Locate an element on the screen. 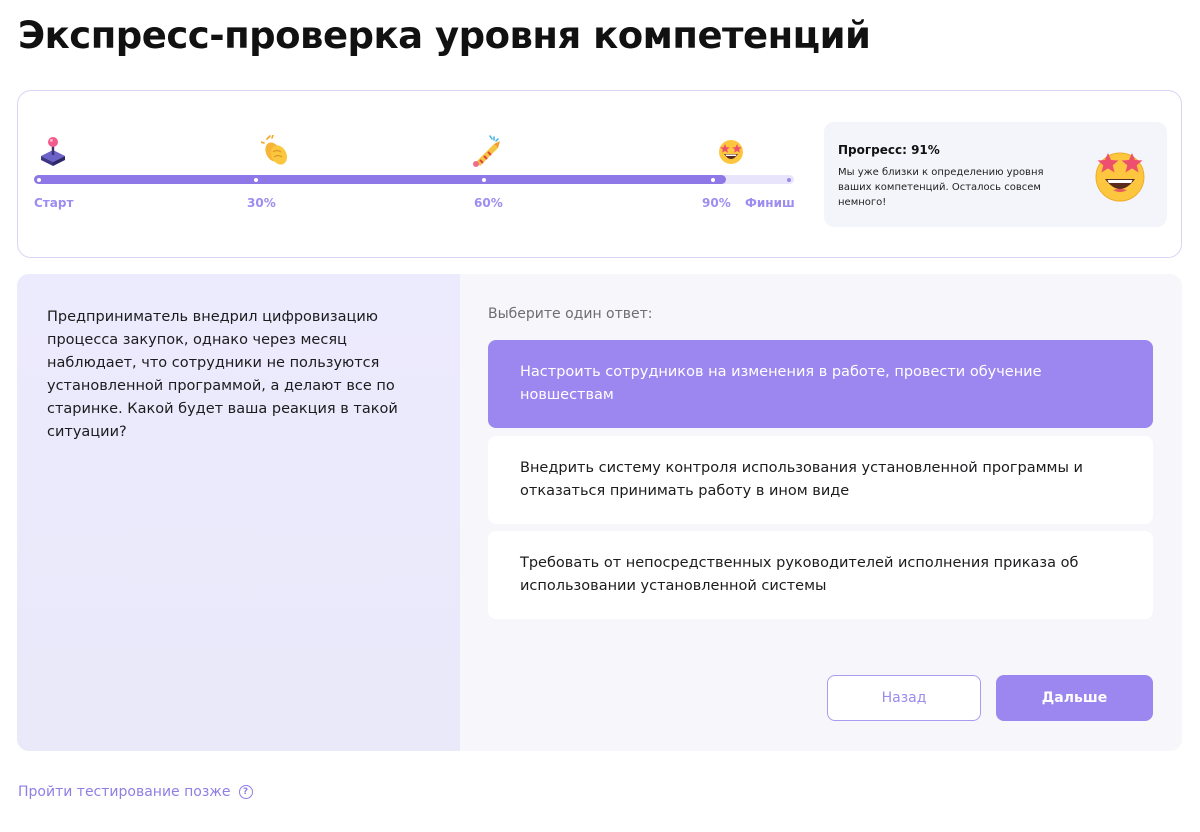 This screenshot has height=832, width=1200. milestone-label-60: 60% is located at coordinates (488, 203).